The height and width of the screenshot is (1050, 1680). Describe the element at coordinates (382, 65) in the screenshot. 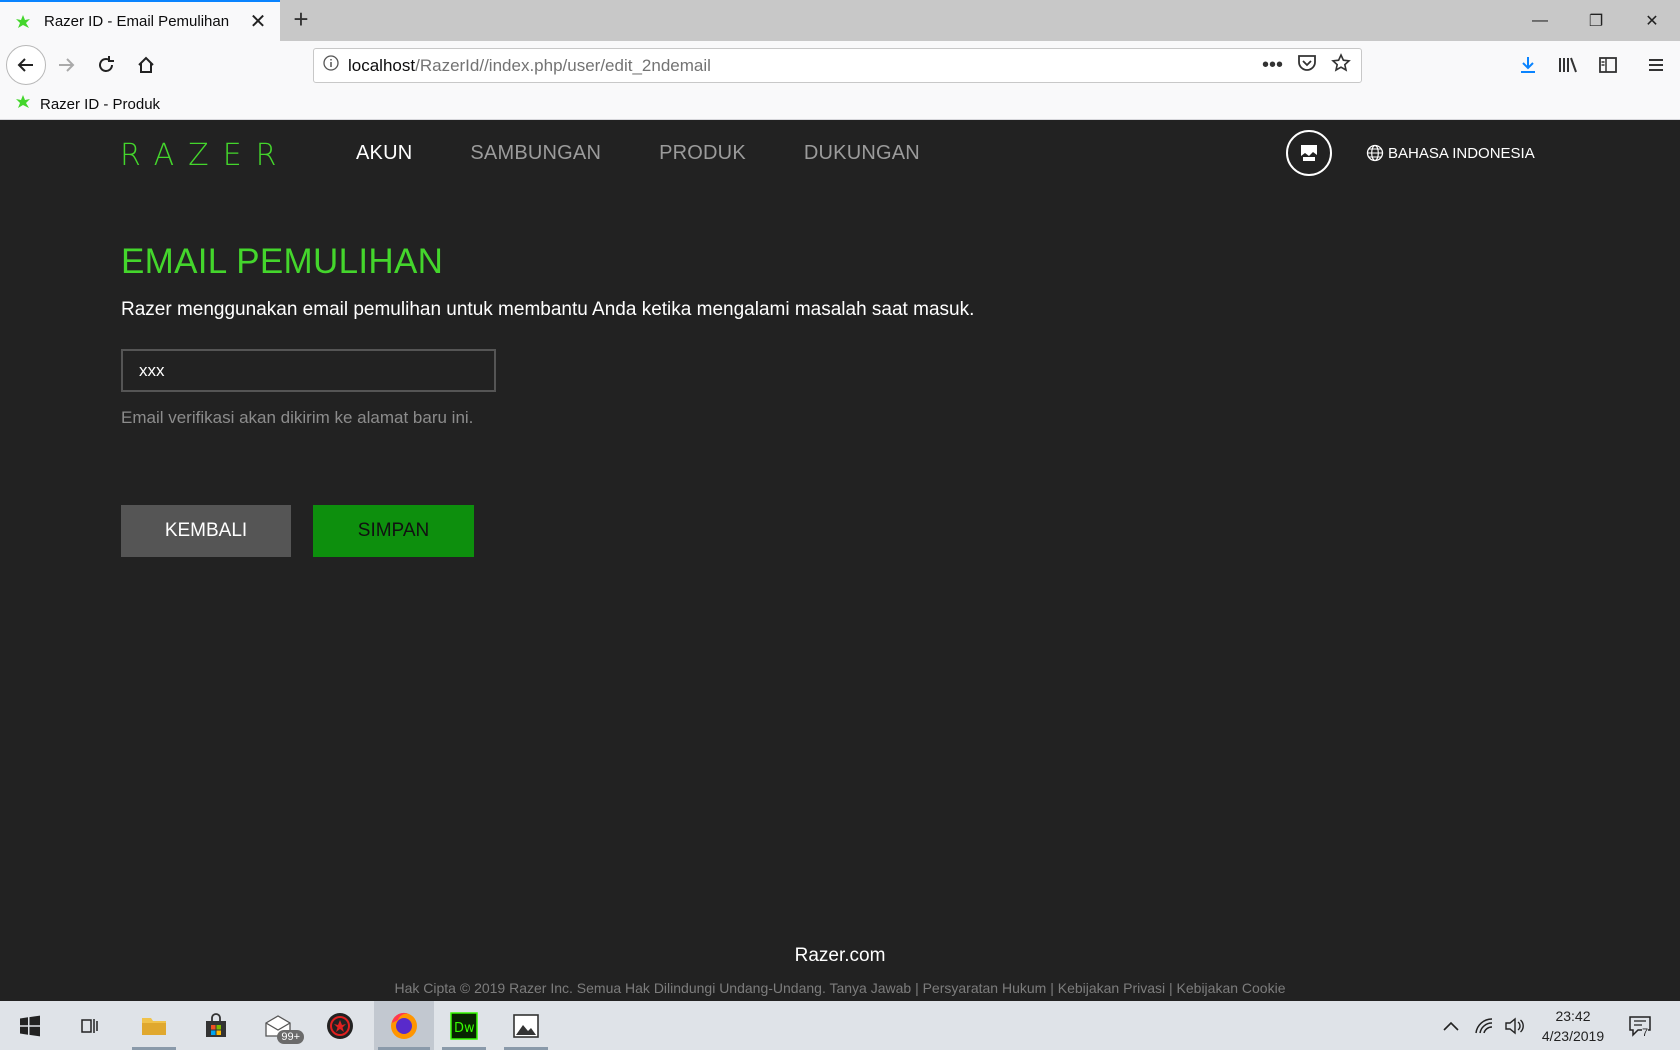

I see `url-host: localhost` at that location.